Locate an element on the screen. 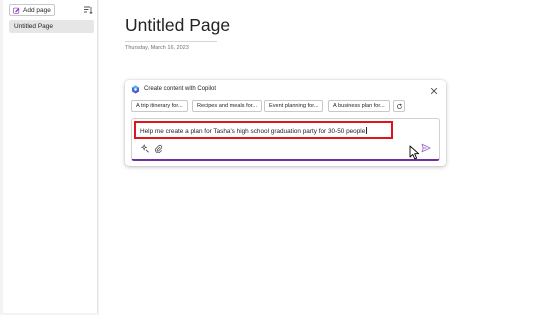 The image size is (560, 315). mouse-cursor-icon is located at coordinates (414, 152).